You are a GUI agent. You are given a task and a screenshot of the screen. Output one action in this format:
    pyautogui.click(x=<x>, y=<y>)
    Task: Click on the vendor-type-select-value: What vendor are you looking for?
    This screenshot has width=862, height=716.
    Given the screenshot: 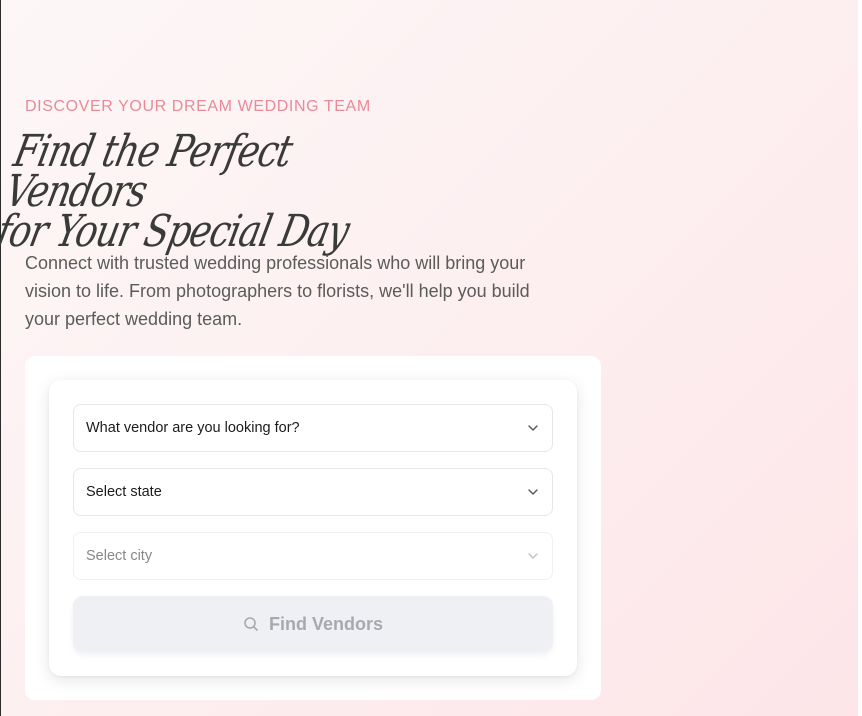 What is the action you would take?
    pyautogui.click(x=193, y=428)
    